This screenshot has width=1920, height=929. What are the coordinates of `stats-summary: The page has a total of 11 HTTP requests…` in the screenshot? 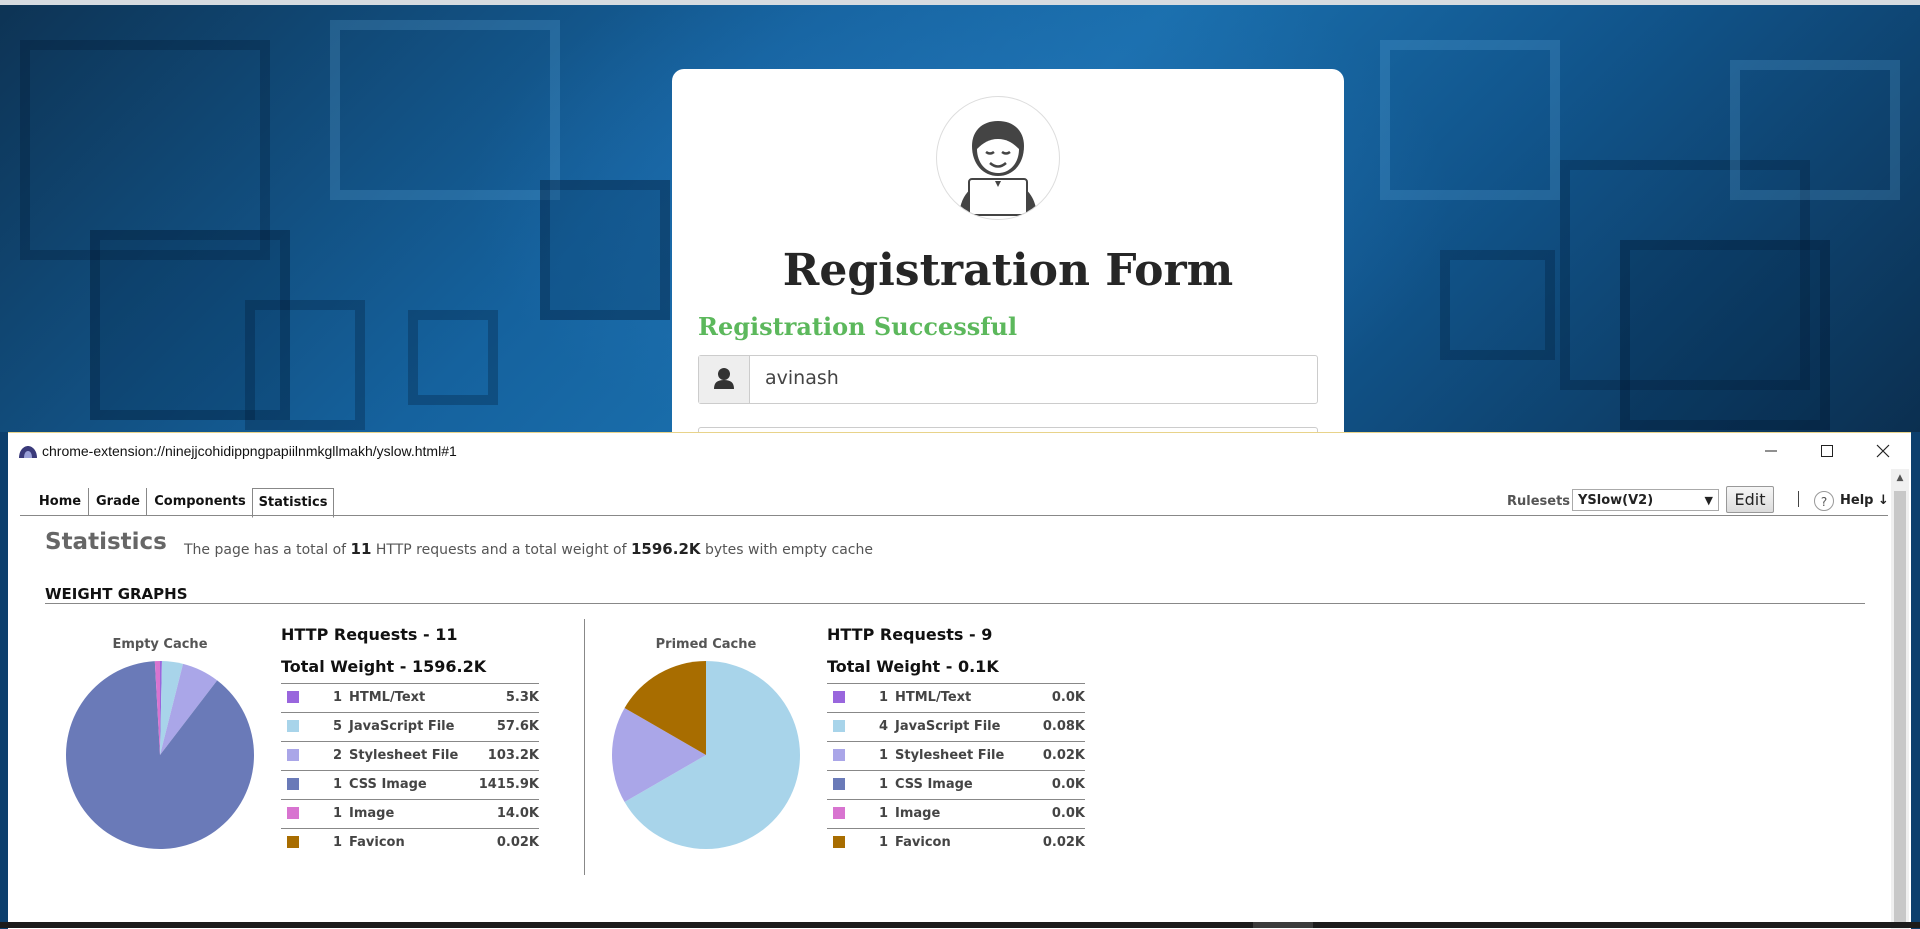 It's located at (528, 549).